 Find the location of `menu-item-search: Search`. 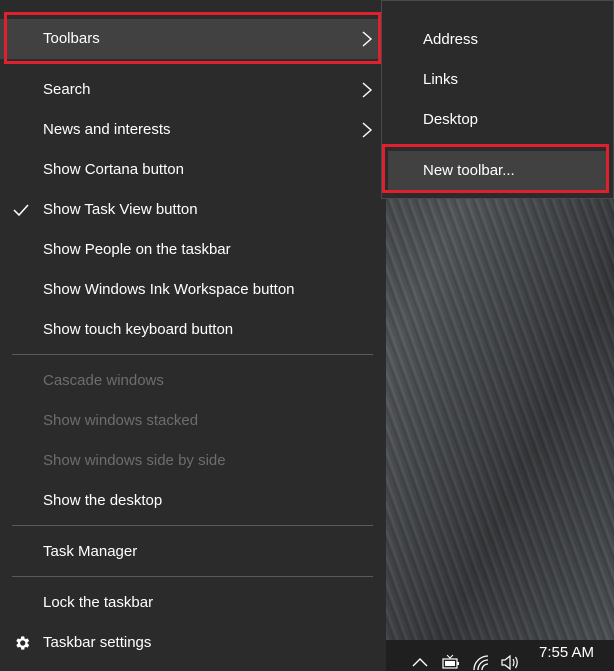

menu-item-search: Search is located at coordinates (193, 90).